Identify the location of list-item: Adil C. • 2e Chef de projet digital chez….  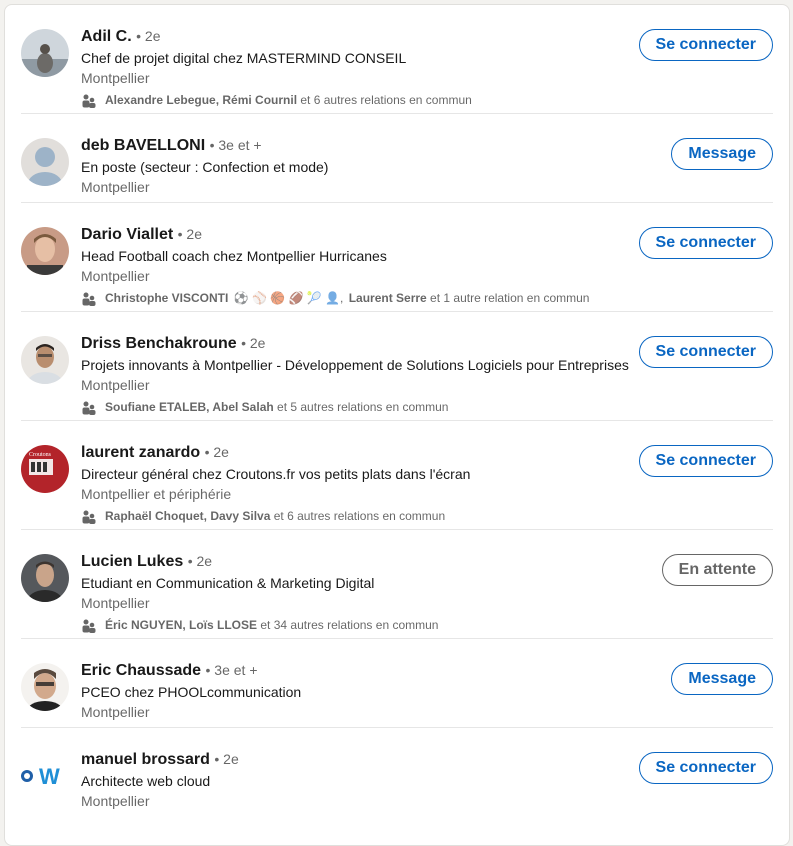
(397, 59).